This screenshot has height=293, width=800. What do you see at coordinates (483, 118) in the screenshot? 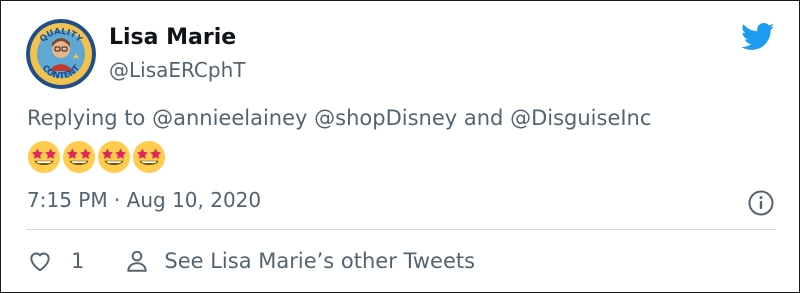
I see `mention-joiner: and` at bounding box center [483, 118].